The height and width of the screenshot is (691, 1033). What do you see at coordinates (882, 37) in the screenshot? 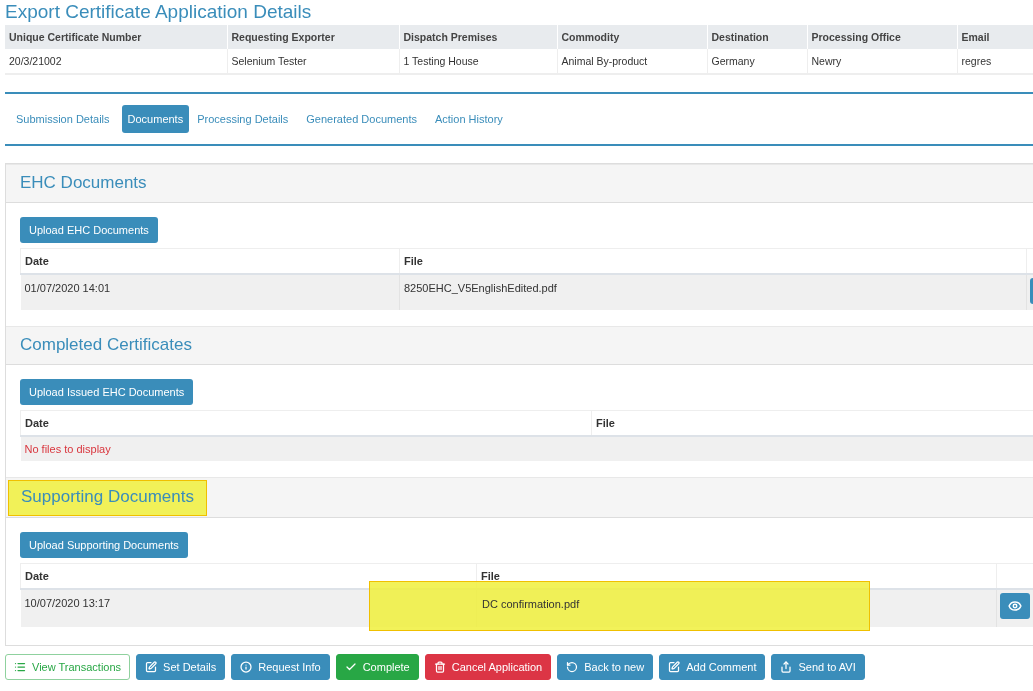
I see `column-header: Processing Office` at bounding box center [882, 37].